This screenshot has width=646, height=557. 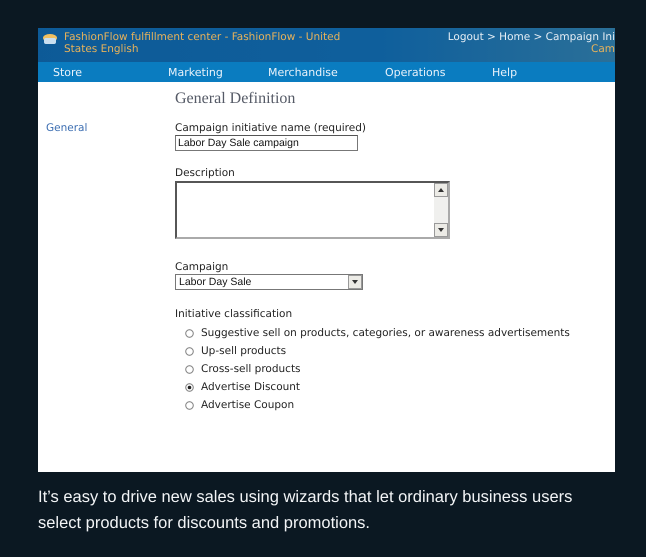 What do you see at coordinates (312, 210) in the screenshot?
I see `description-field` at bounding box center [312, 210].